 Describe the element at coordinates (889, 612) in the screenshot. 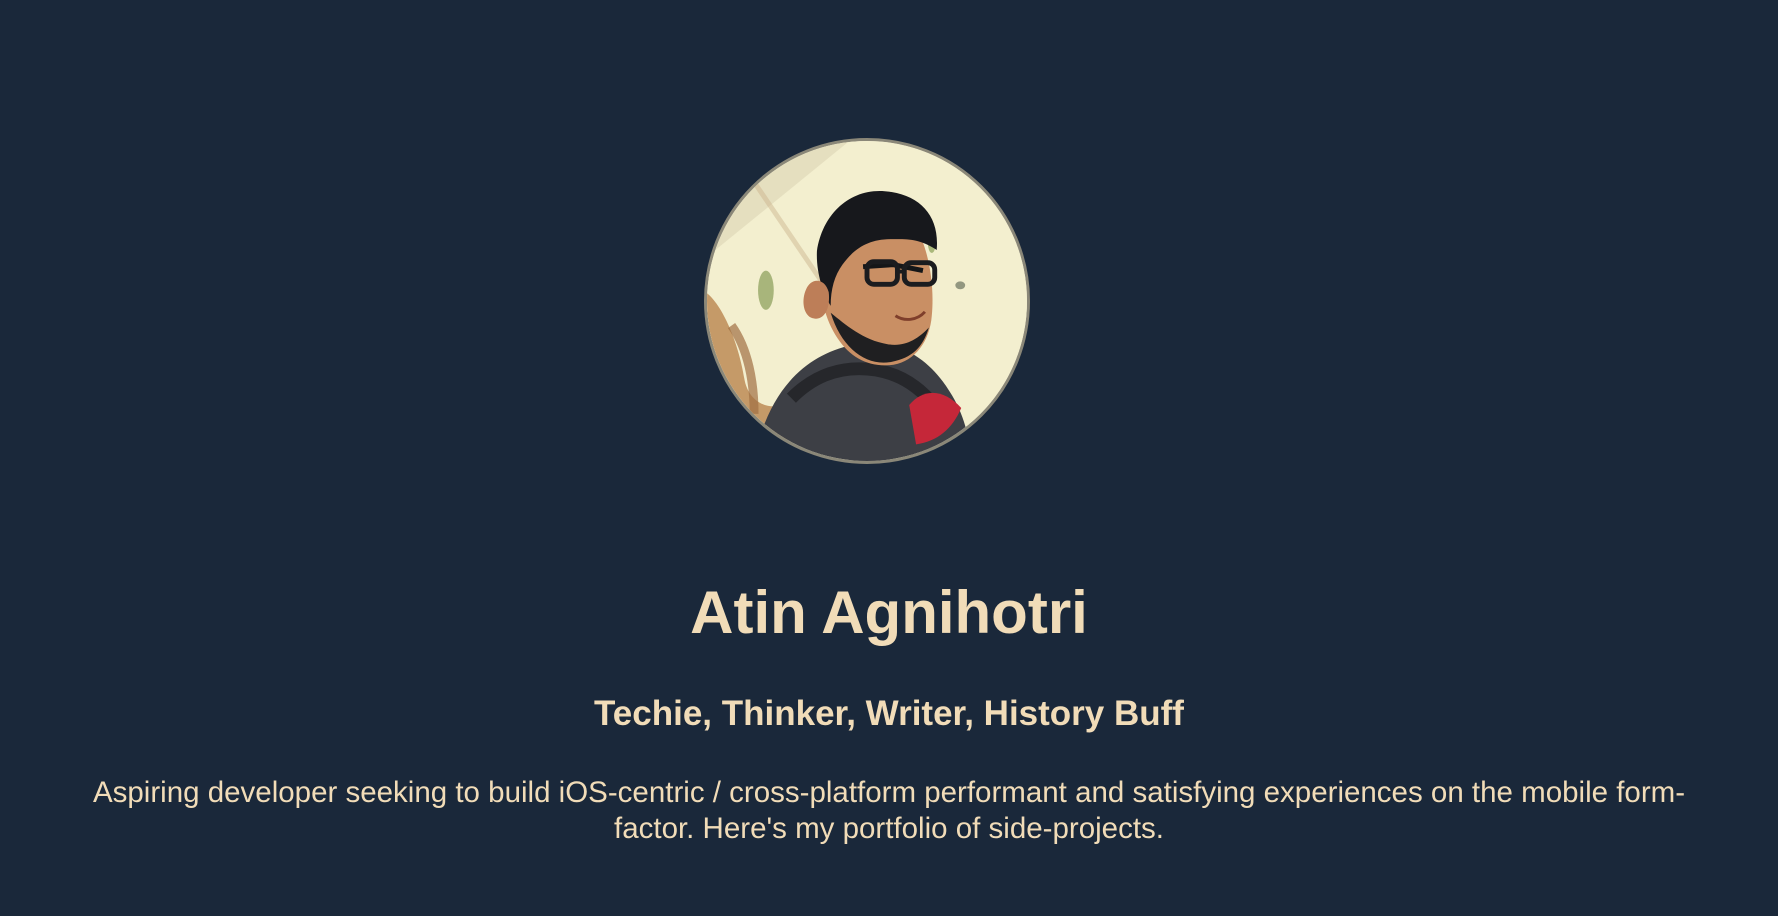

I see `profile-name: Atin Agnihotri` at that location.